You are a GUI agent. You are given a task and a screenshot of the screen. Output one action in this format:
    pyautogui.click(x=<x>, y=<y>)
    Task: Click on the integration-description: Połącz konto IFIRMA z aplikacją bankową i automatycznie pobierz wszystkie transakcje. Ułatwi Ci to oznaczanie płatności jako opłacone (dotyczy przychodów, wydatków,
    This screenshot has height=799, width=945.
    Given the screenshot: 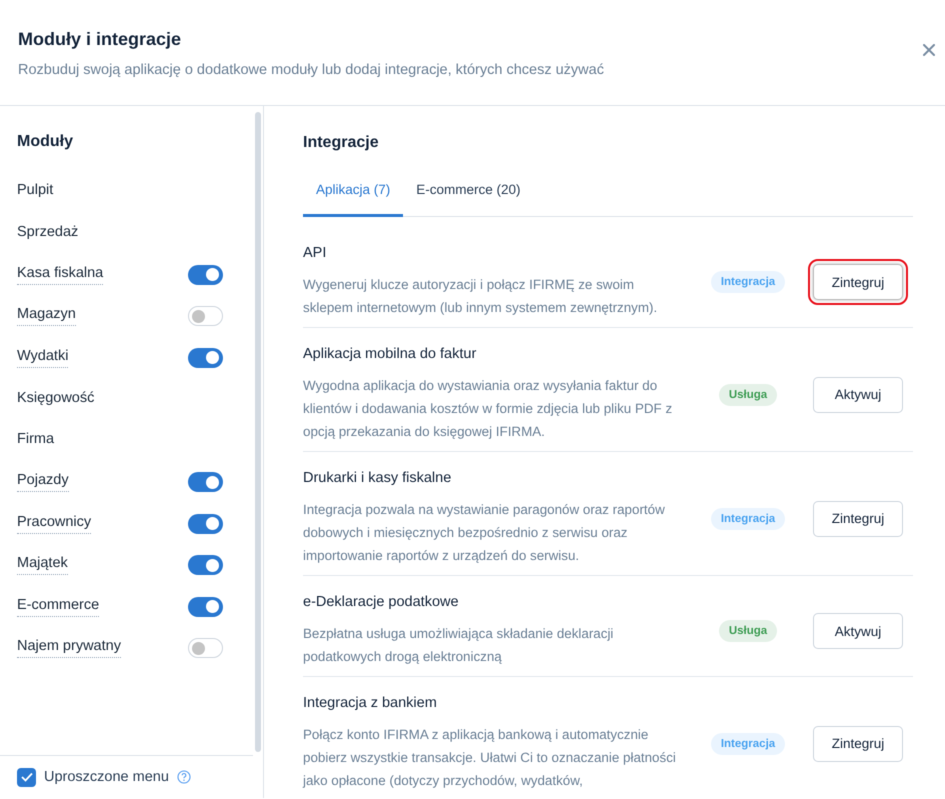 What is the action you would take?
    pyautogui.click(x=490, y=758)
    